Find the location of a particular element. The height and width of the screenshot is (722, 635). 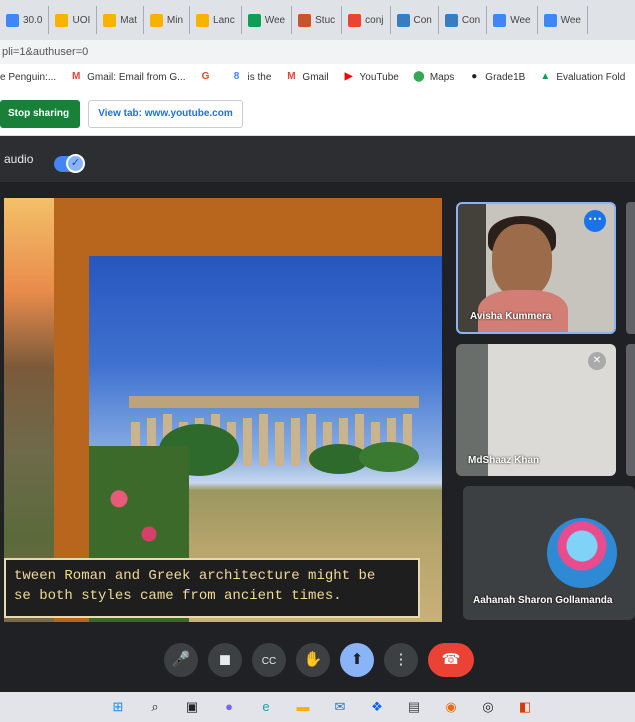

bookmark-item: 8 is the is located at coordinates (251, 77).